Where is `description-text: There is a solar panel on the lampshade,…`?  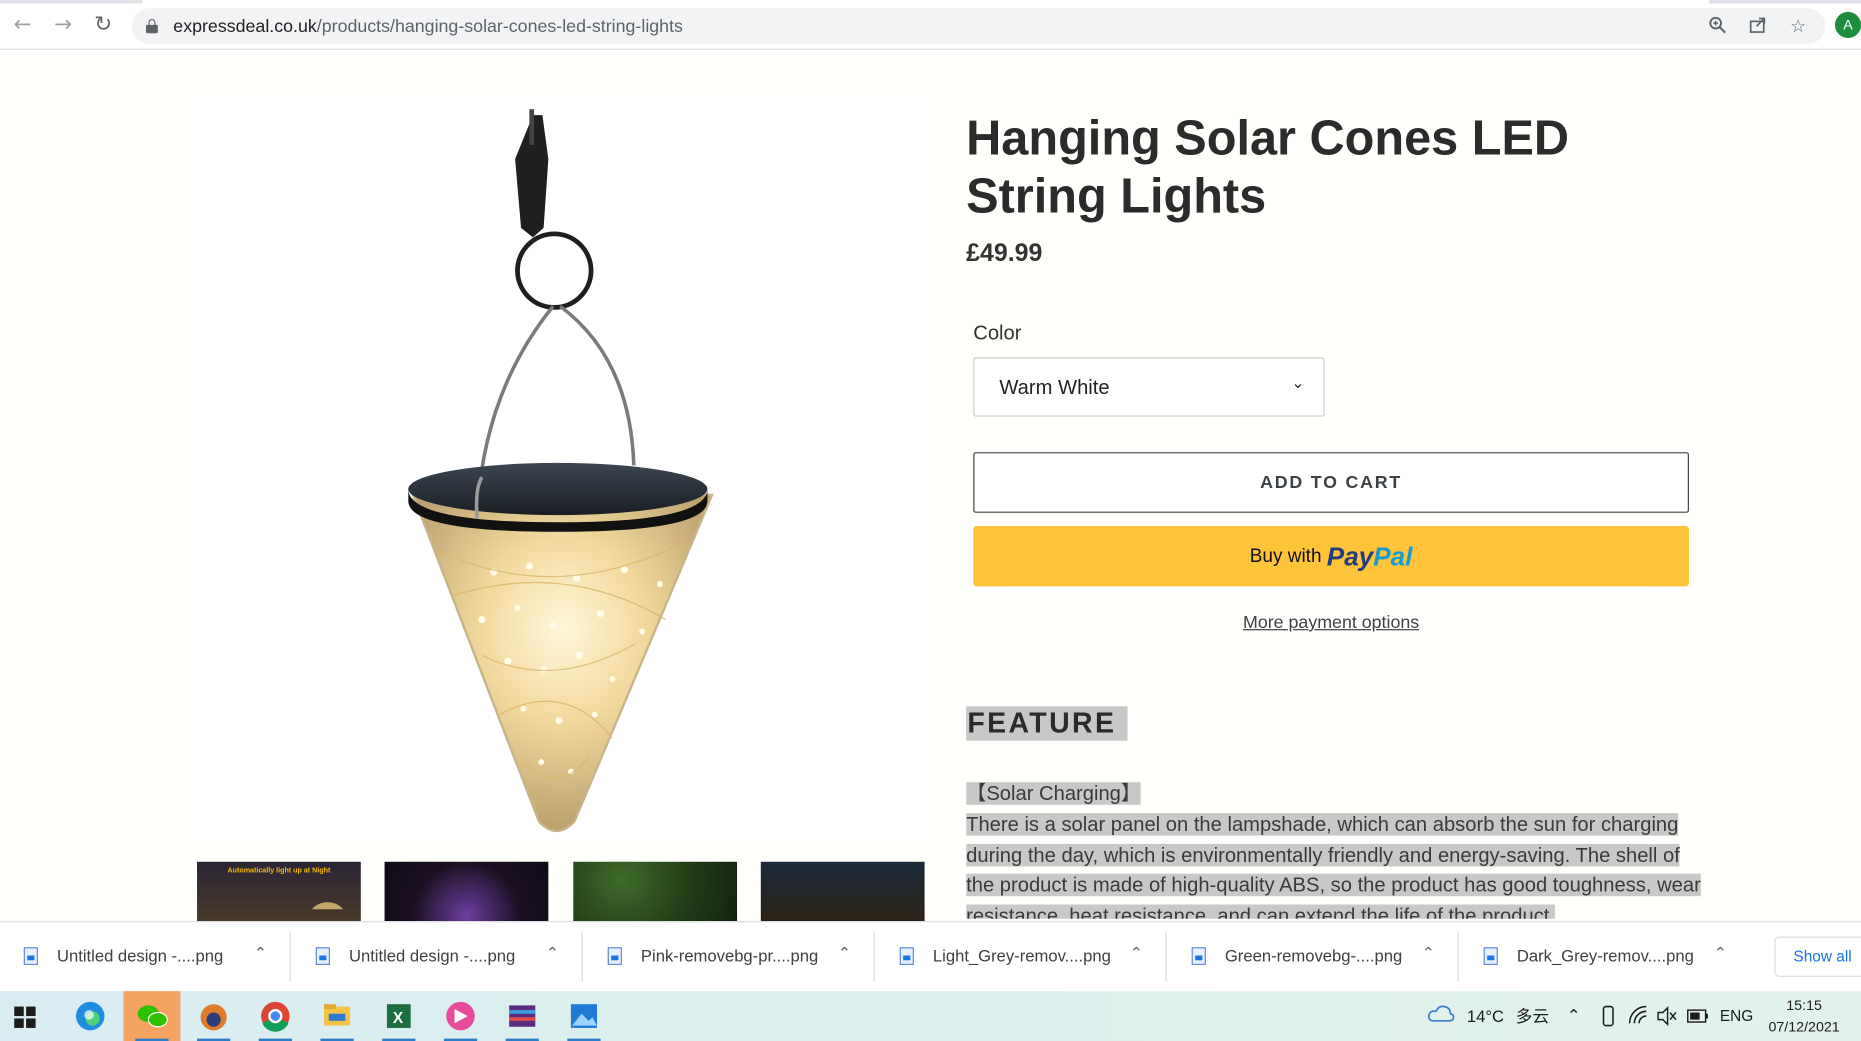
description-text: There is a solar panel on the lampshade,… is located at coordinates (1333, 865).